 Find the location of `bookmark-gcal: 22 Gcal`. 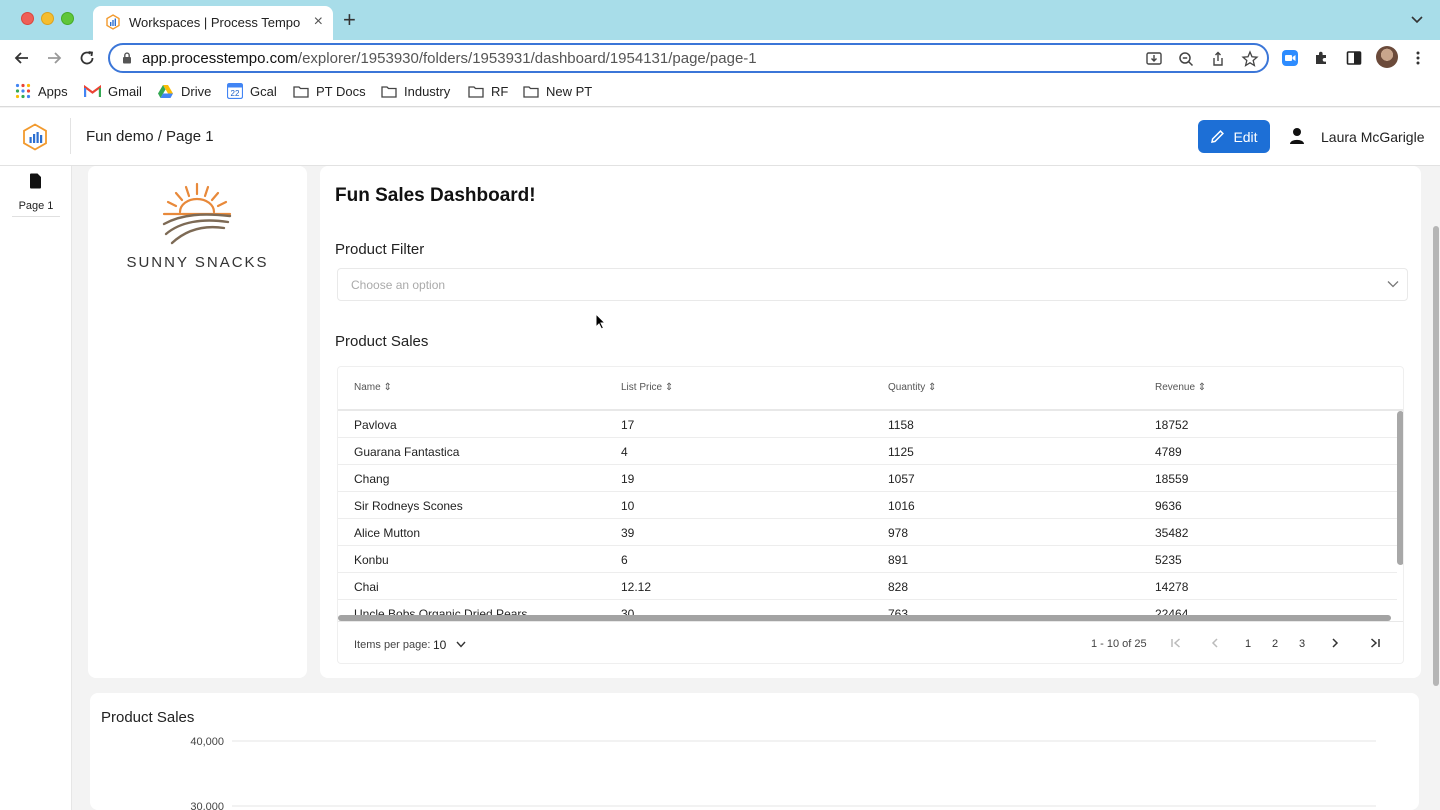

bookmark-gcal: 22 Gcal is located at coordinates (252, 91).